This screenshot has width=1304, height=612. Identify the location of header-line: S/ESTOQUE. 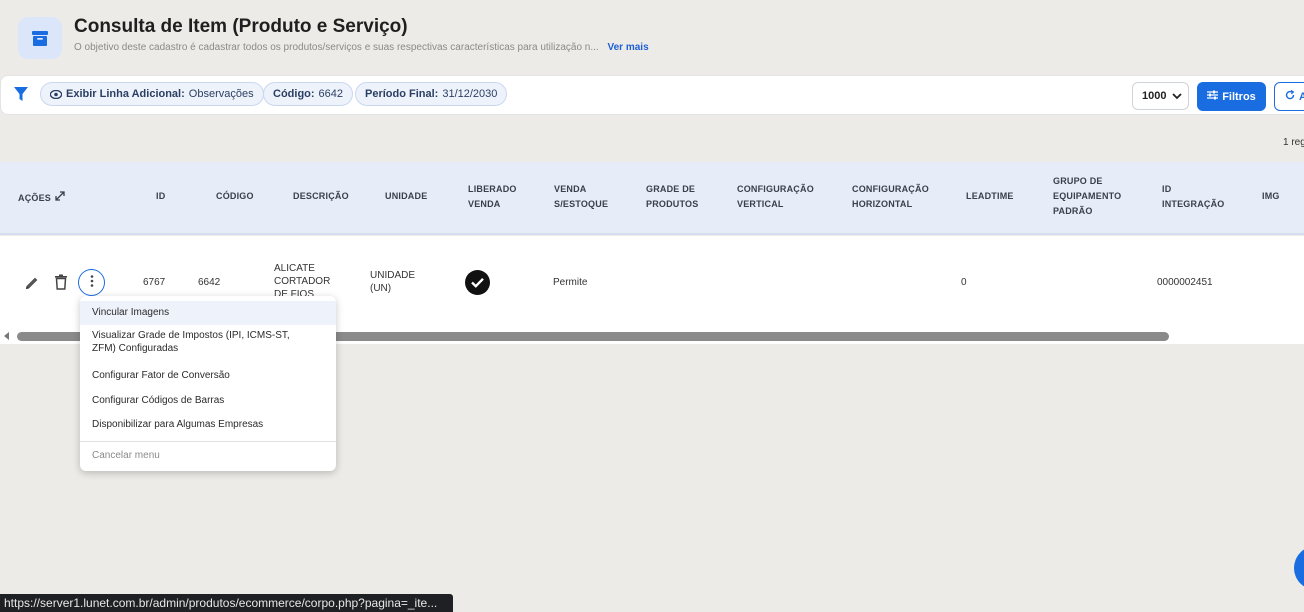
(581, 204).